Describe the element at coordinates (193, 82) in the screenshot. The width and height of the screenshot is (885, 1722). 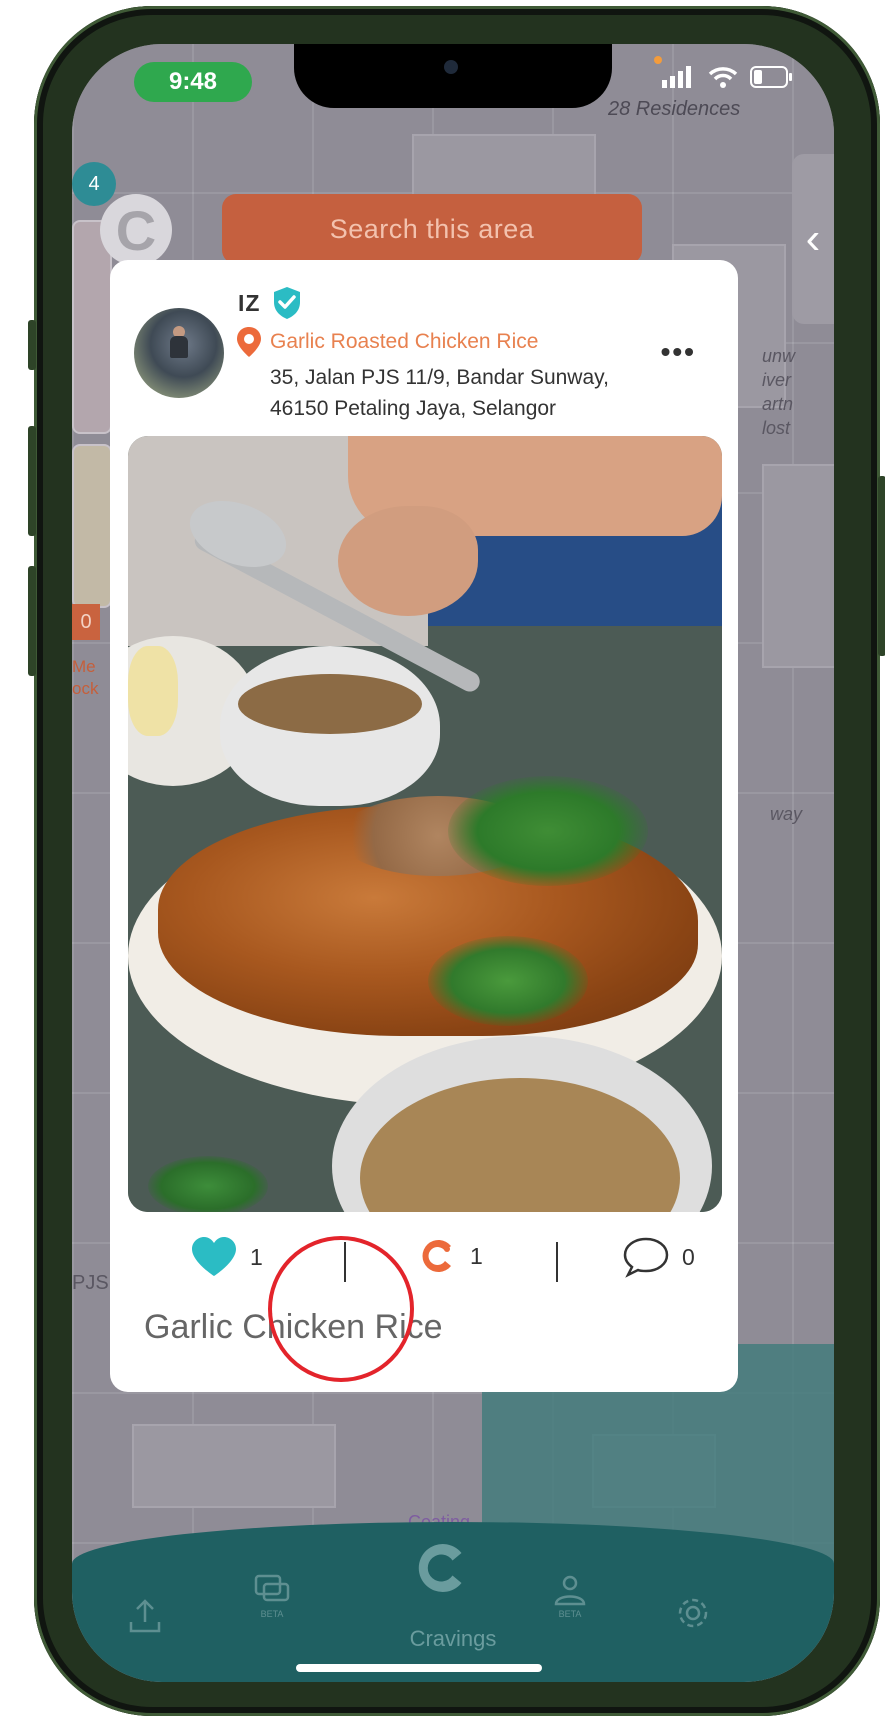
I see `status-time: 9:48` at that location.